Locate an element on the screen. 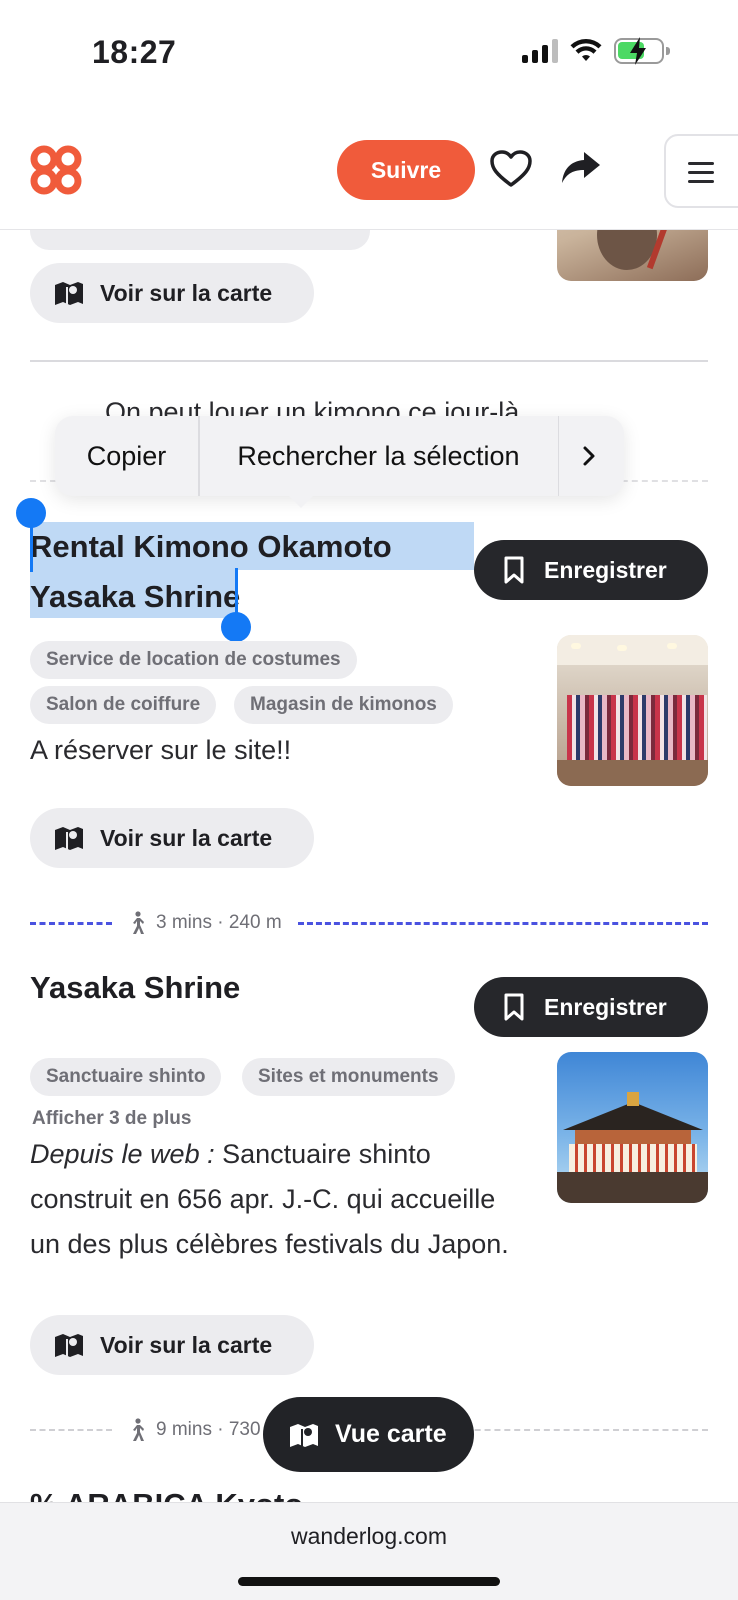 The image size is (738, 1600). follow-button: Suivre is located at coordinates (406, 170).